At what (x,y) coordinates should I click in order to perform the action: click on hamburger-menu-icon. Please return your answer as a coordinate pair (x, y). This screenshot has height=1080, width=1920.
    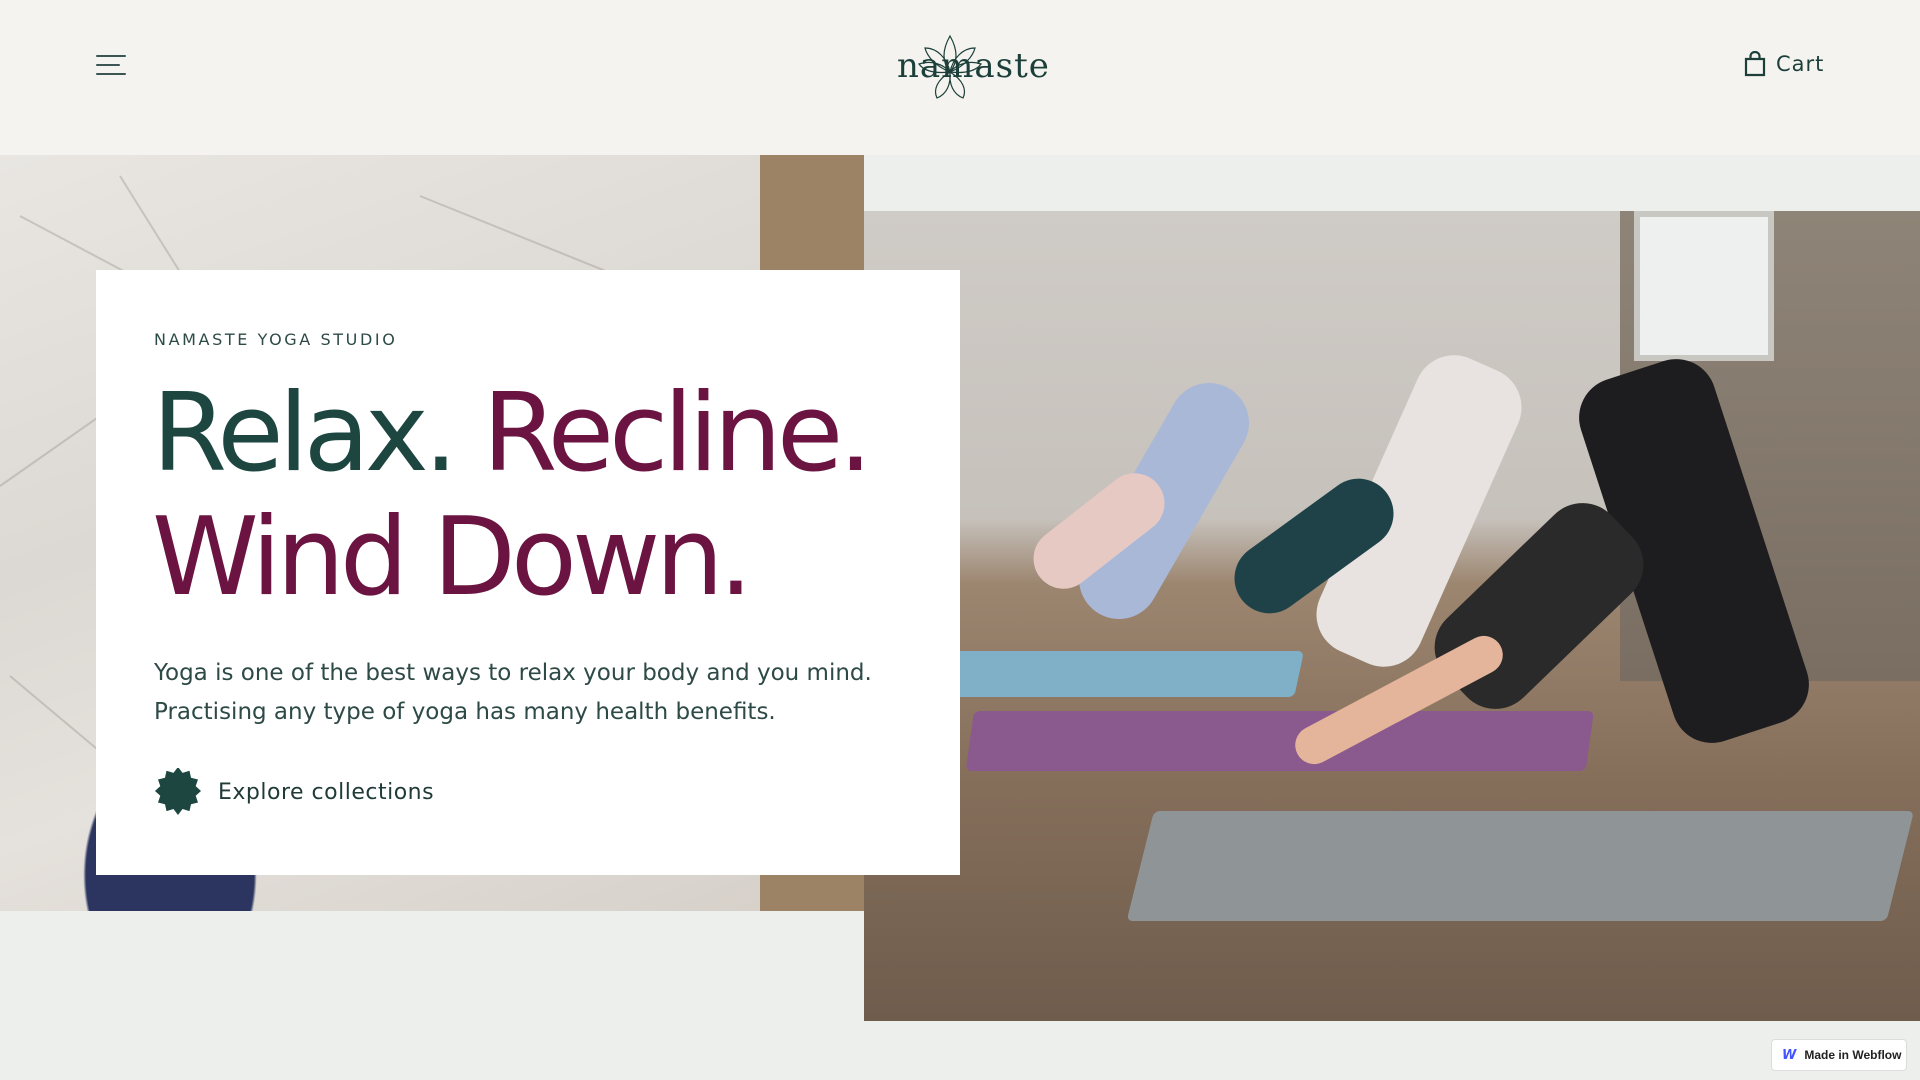
    Looking at the image, I should click on (111, 65).